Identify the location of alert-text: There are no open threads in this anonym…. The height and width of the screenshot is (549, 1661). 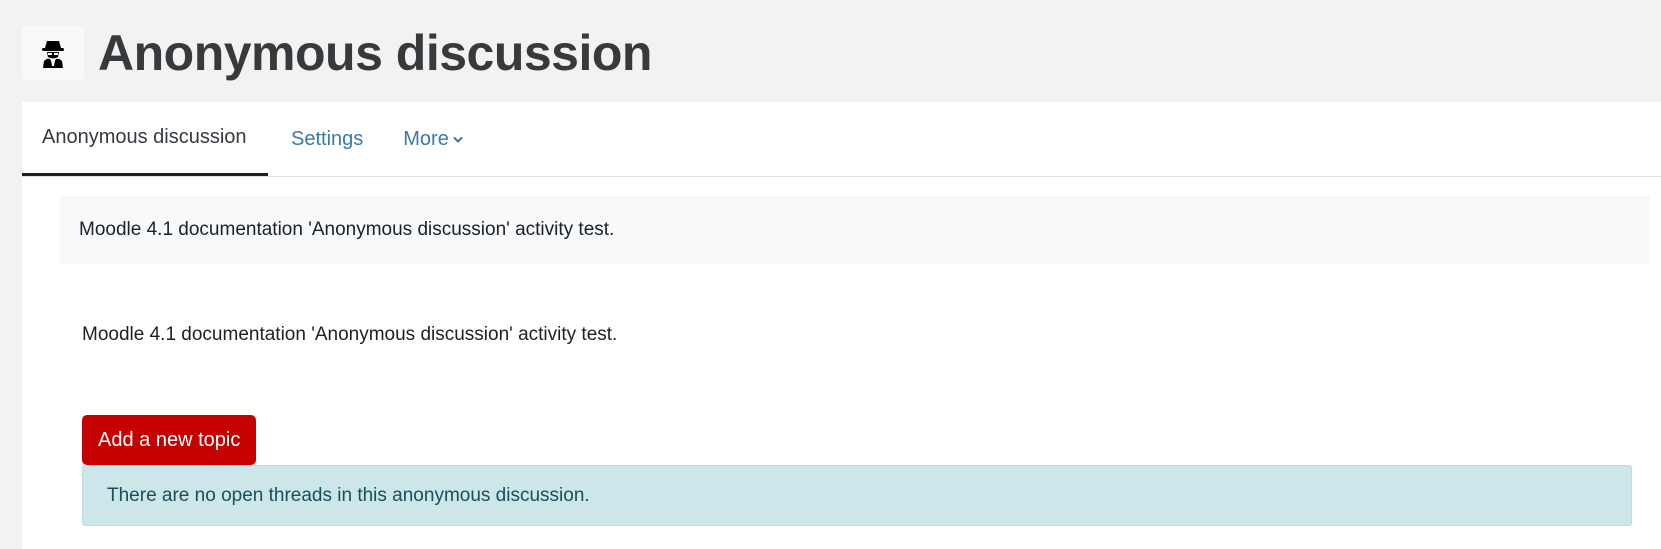
(348, 495).